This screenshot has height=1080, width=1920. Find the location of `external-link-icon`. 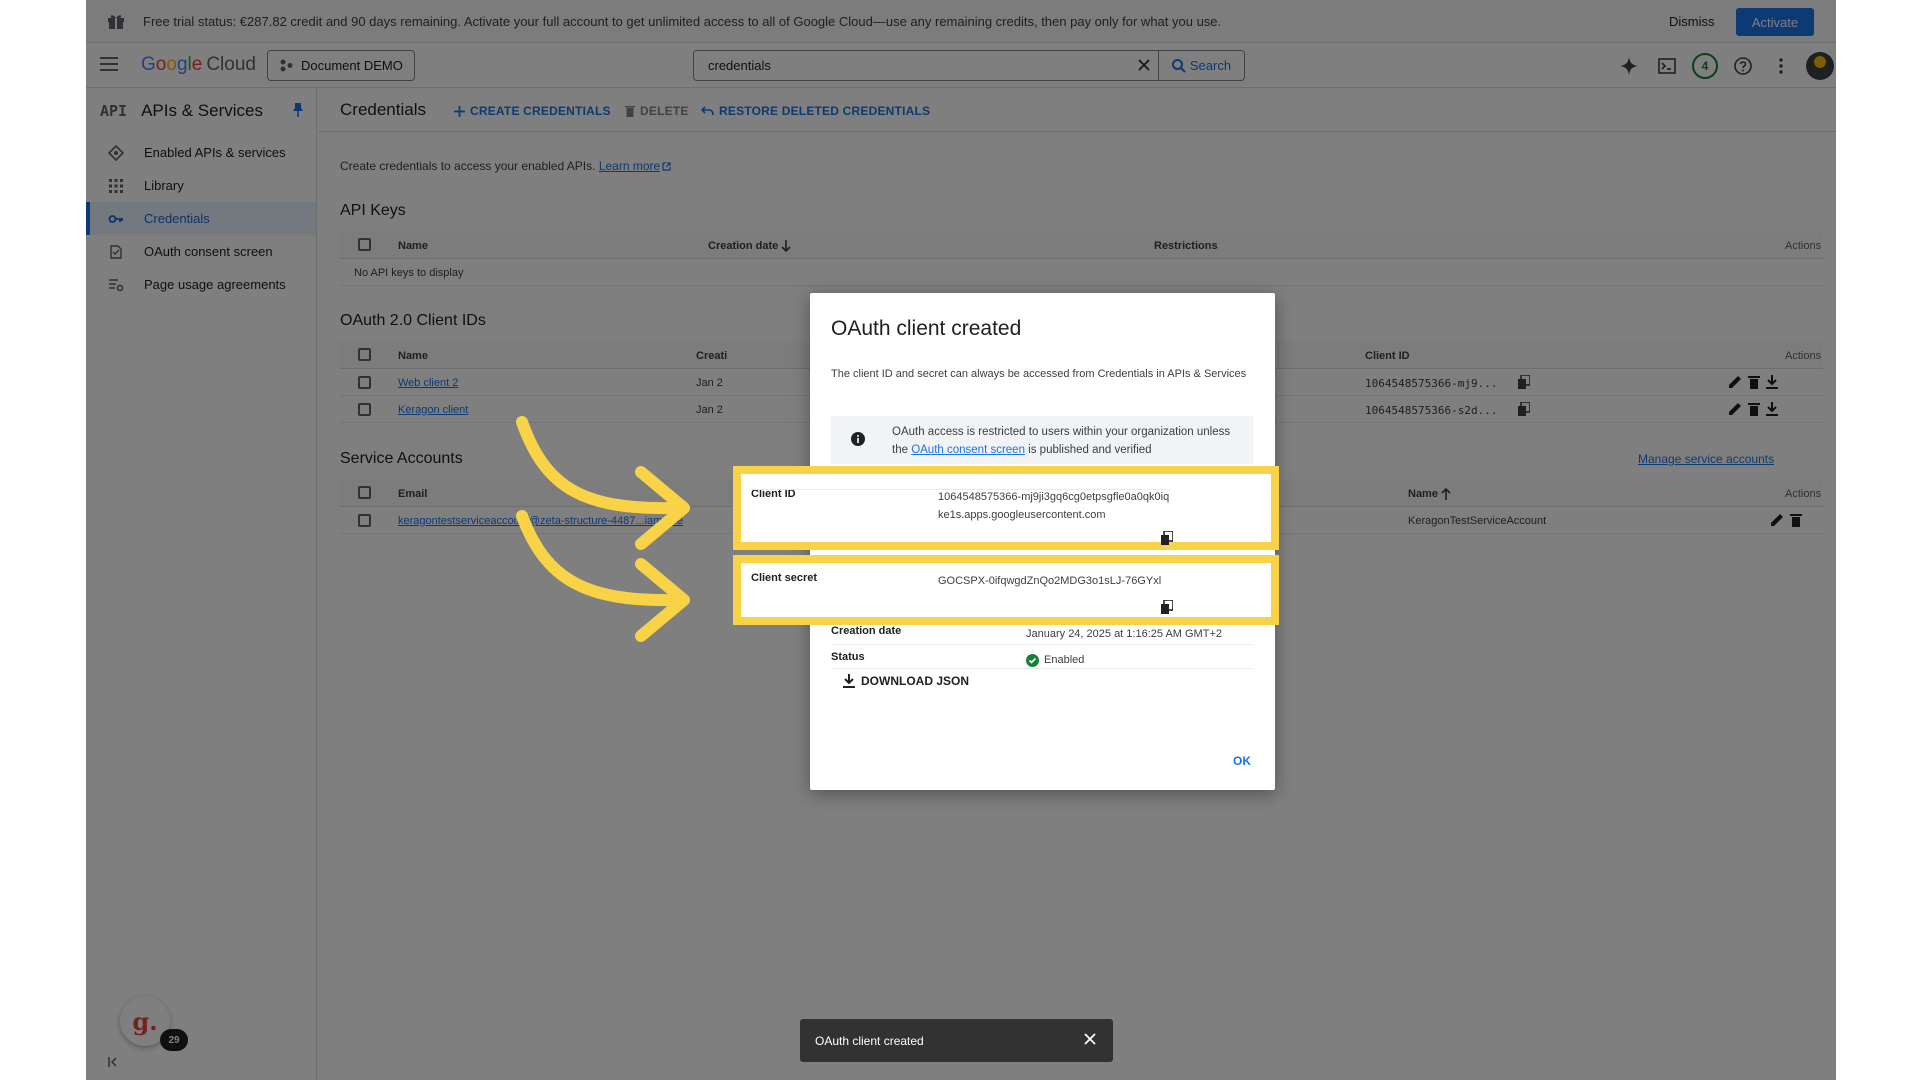

external-link-icon is located at coordinates (666, 166).